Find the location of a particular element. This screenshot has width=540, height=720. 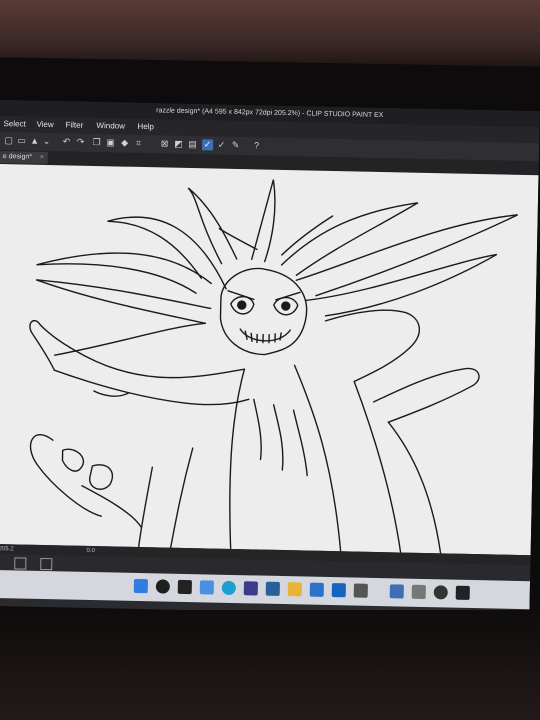

paste-icon: ▣ is located at coordinates (110, 142).